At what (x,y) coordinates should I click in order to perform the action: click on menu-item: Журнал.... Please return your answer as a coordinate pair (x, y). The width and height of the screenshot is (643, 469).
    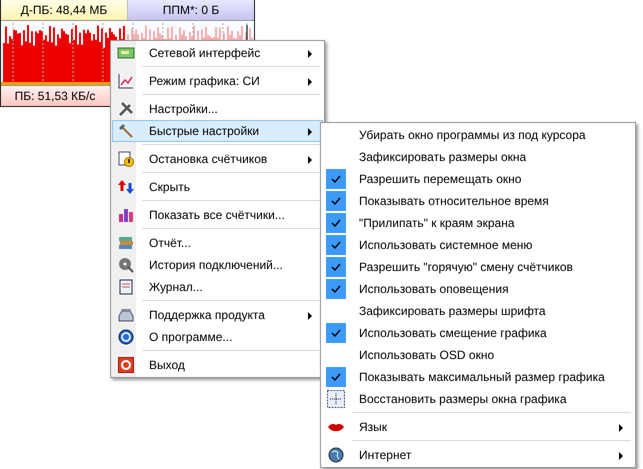
    Looking at the image, I should click on (217, 287).